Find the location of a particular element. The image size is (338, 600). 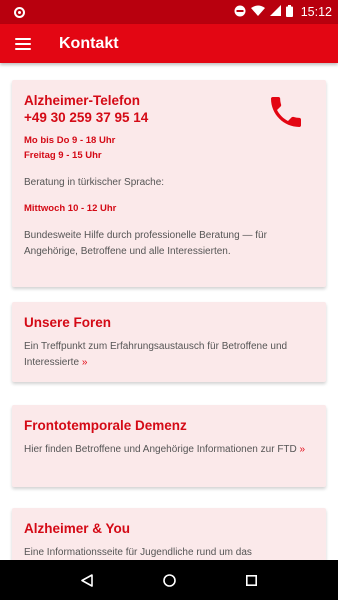

page-title: Kontakt is located at coordinates (89, 43).